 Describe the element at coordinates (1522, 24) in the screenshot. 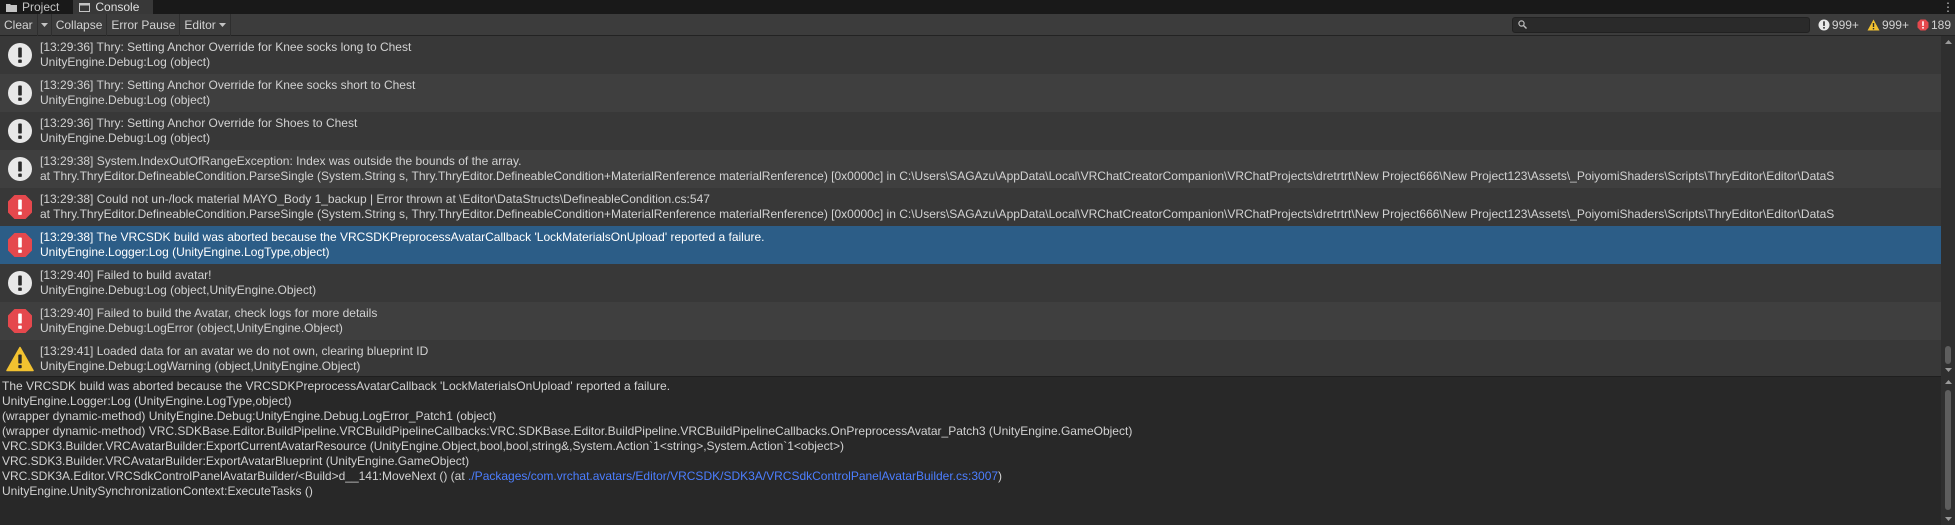

I see `search-icon` at that location.